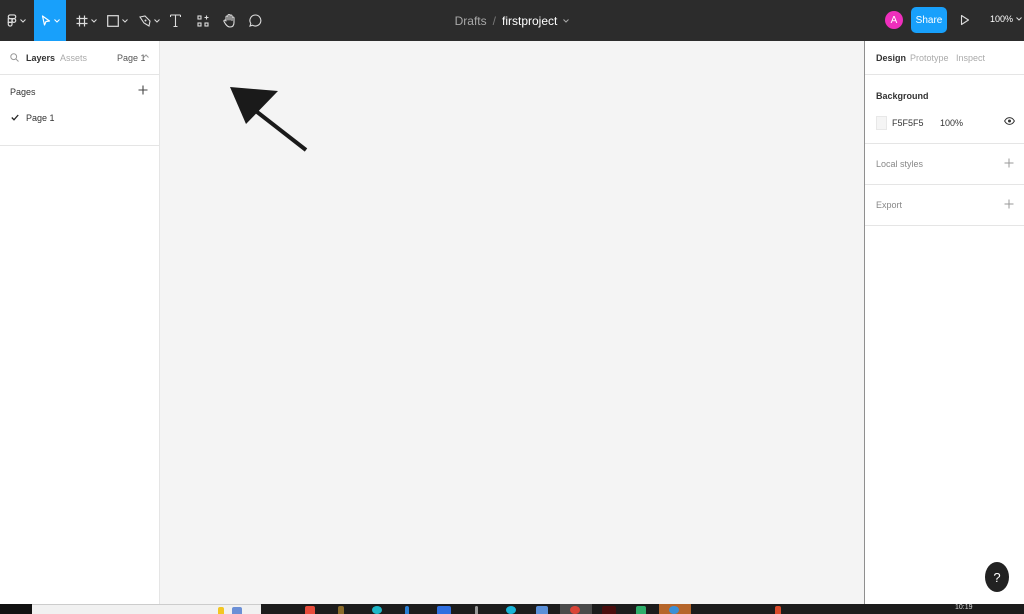 This screenshot has width=1024, height=614. I want to click on comment-bubble-icon, so click(254, 20).